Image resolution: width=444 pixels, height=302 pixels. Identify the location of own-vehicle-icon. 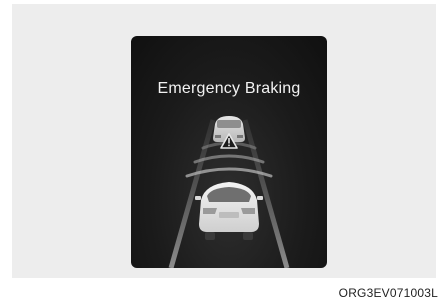
(229, 211).